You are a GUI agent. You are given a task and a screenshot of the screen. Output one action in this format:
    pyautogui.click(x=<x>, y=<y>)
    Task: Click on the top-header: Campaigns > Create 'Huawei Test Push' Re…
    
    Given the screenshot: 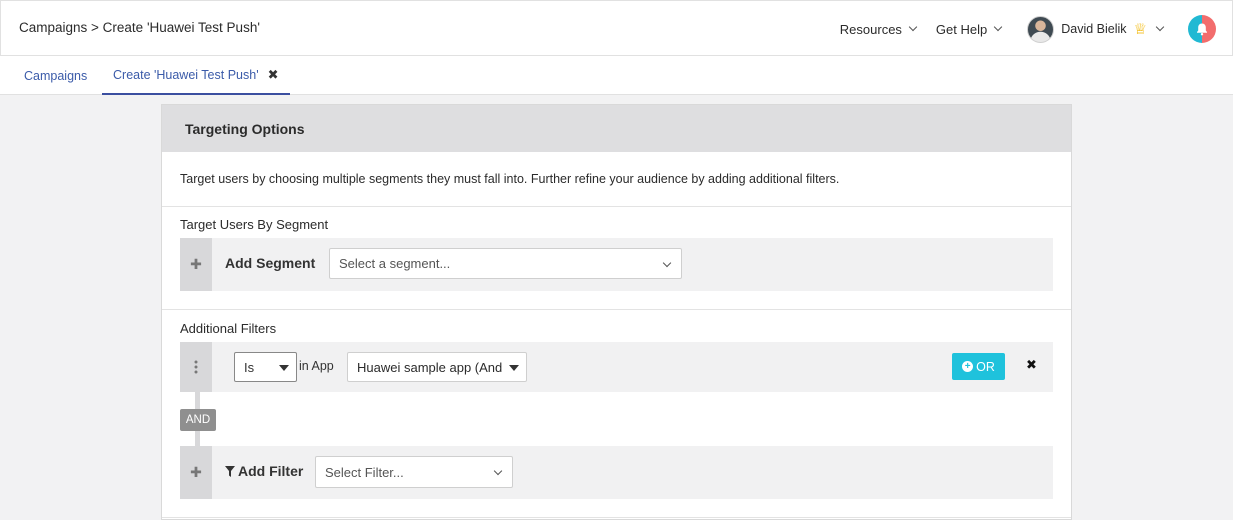 What is the action you would take?
    pyautogui.click(x=616, y=28)
    